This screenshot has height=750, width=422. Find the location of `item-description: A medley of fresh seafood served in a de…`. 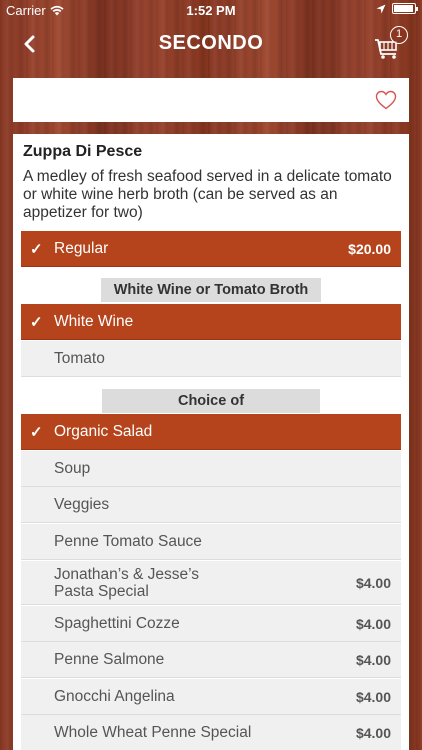

item-description: A medley of fresh seafood served in a de… is located at coordinates (207, 194).